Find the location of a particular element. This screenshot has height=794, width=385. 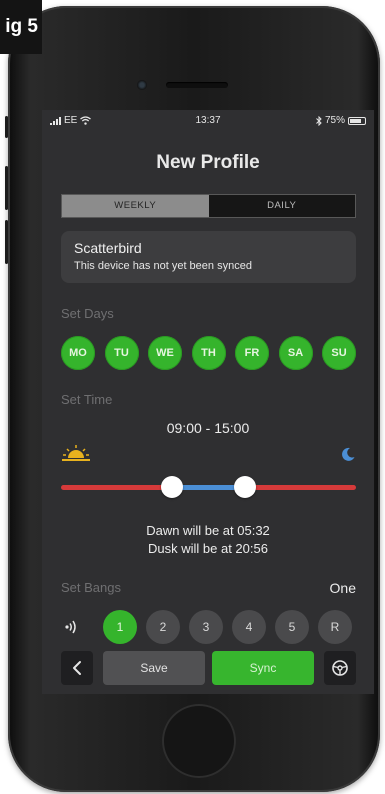

back-button is located at coordinates (77, 668).